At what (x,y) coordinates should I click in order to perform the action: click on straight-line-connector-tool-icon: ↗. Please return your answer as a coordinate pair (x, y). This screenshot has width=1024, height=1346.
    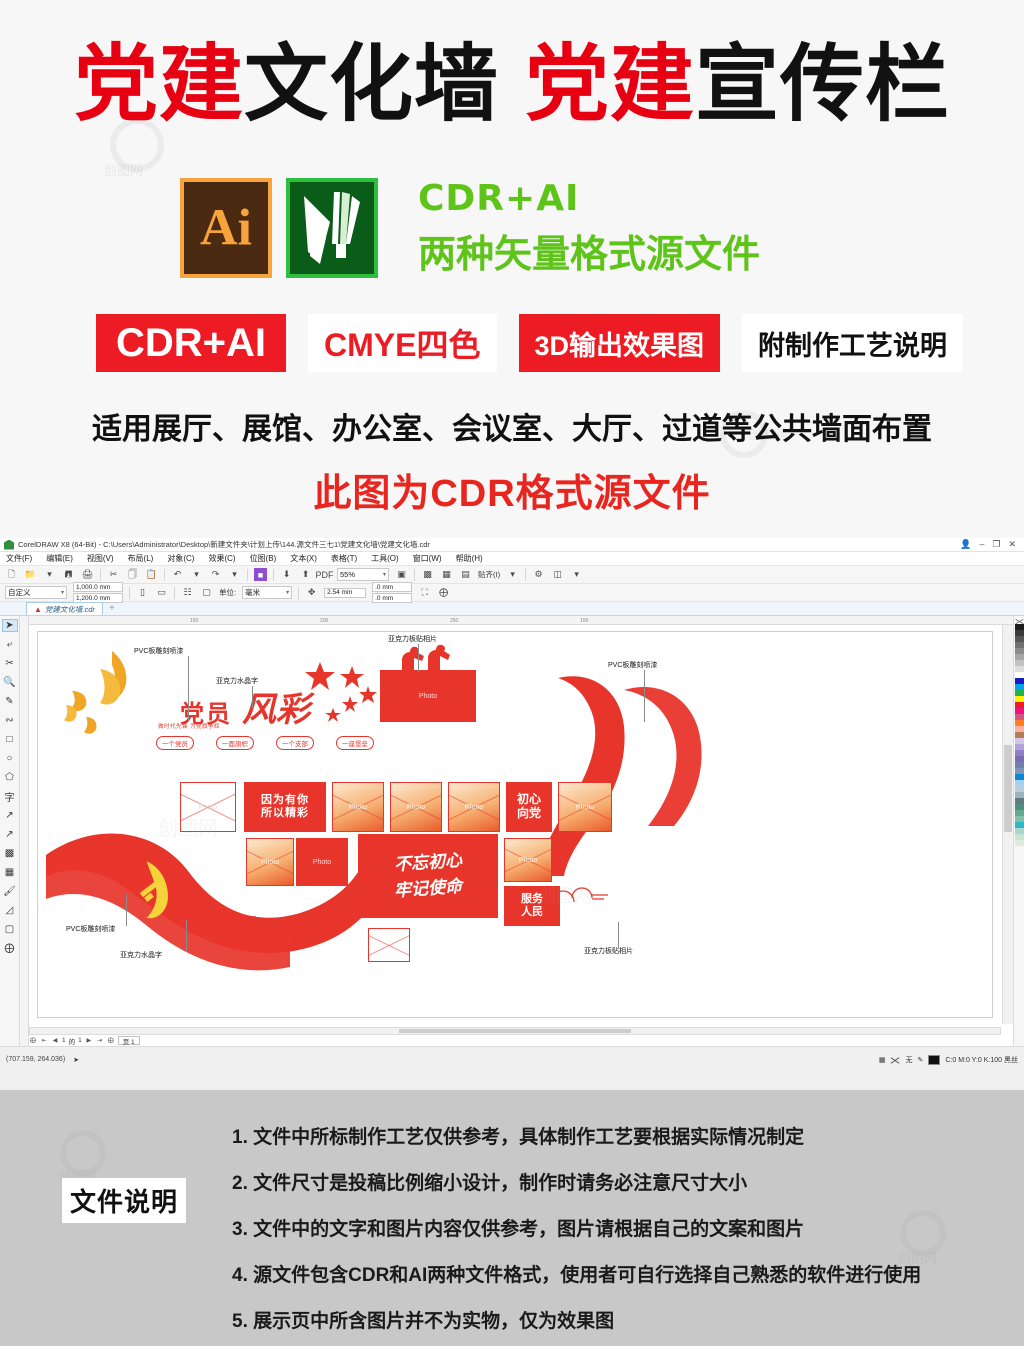
    Looking at the image, I should click on (10, 834).